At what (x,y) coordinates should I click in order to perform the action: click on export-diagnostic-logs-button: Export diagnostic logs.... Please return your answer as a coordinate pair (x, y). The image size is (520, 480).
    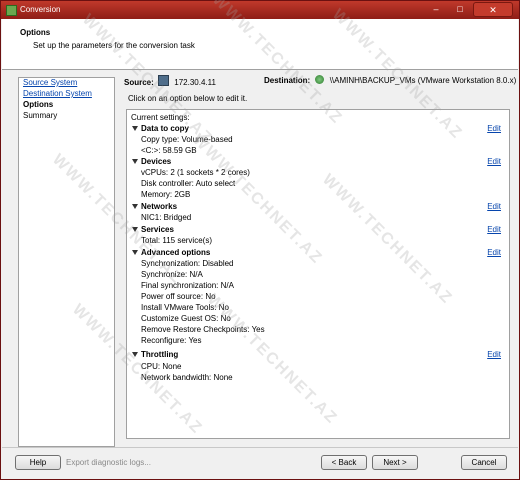
    Looking at the image, I should click on (108, 462).